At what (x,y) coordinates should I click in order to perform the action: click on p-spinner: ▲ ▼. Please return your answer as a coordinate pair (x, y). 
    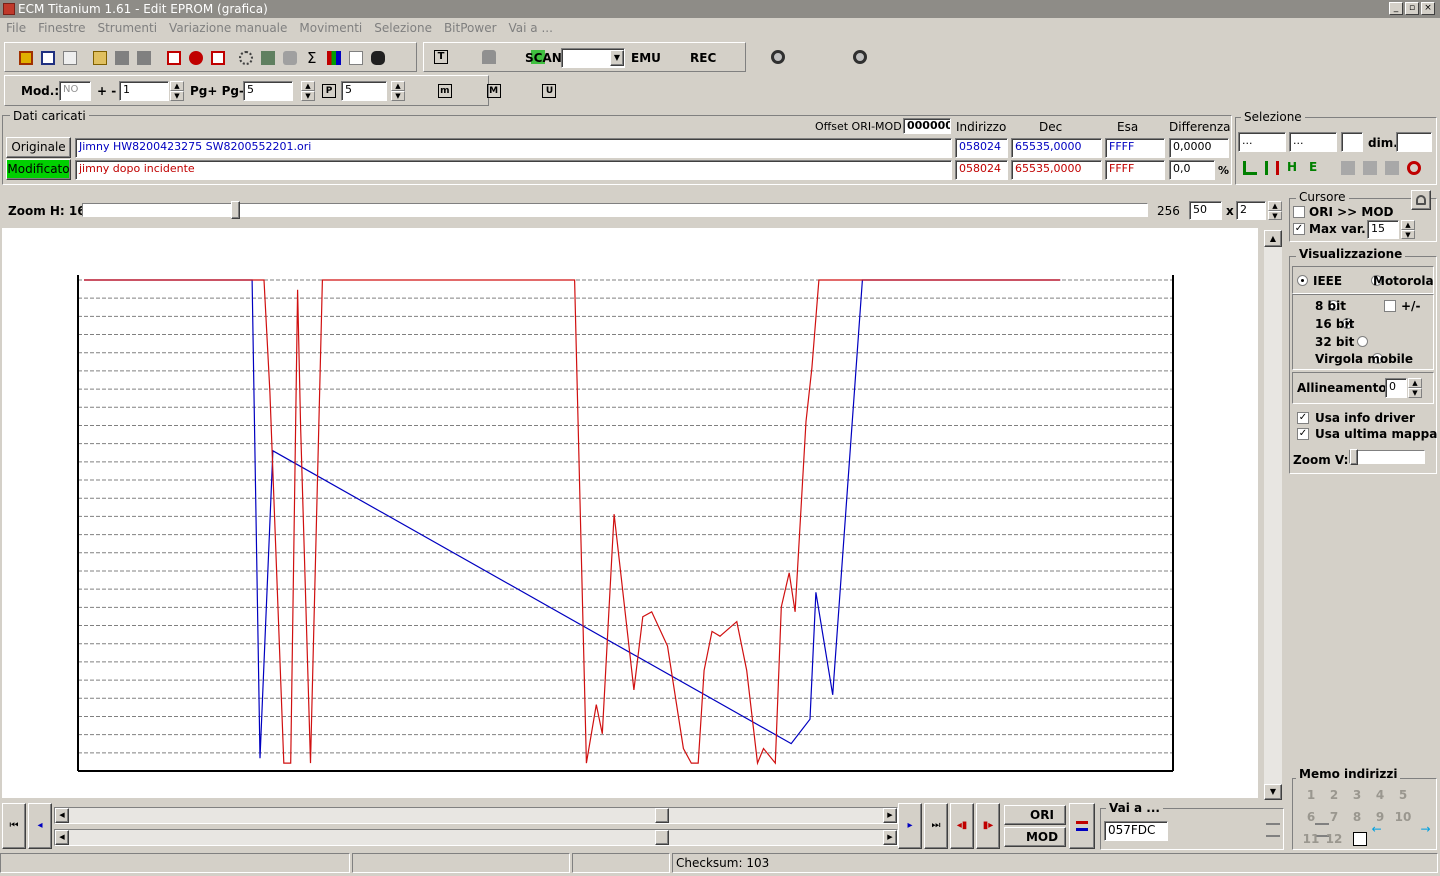
    Looking at the image, I should click on (398, 91).